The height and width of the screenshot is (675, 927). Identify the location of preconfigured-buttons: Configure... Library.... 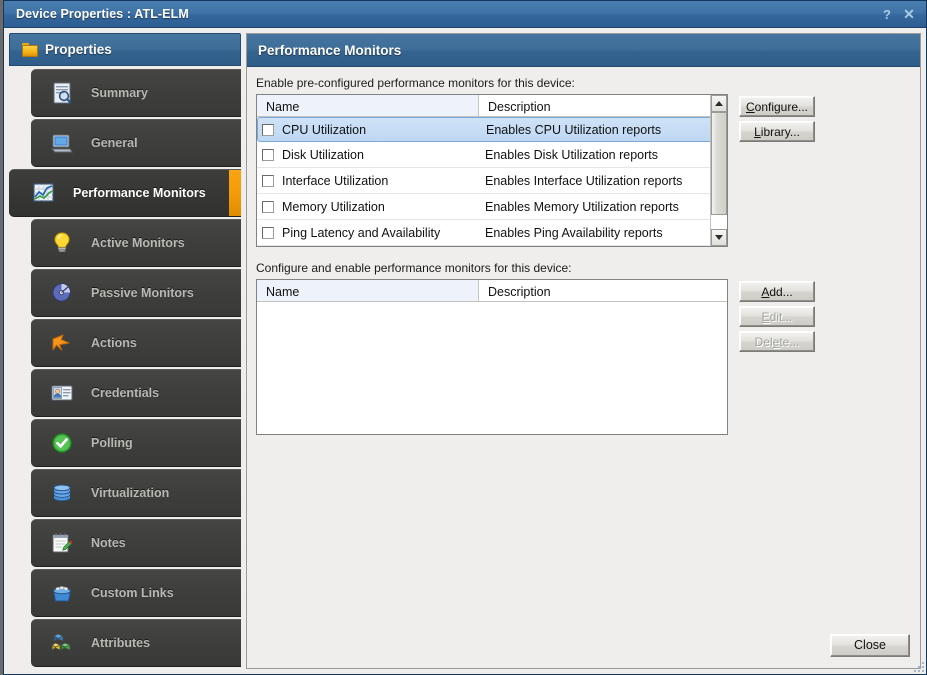
(777, 109).